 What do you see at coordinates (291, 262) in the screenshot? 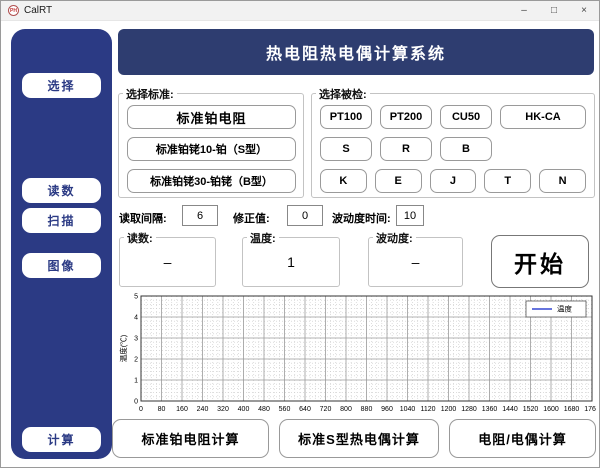
I see `temperature-value: 1` at bounding box center [291, 262].